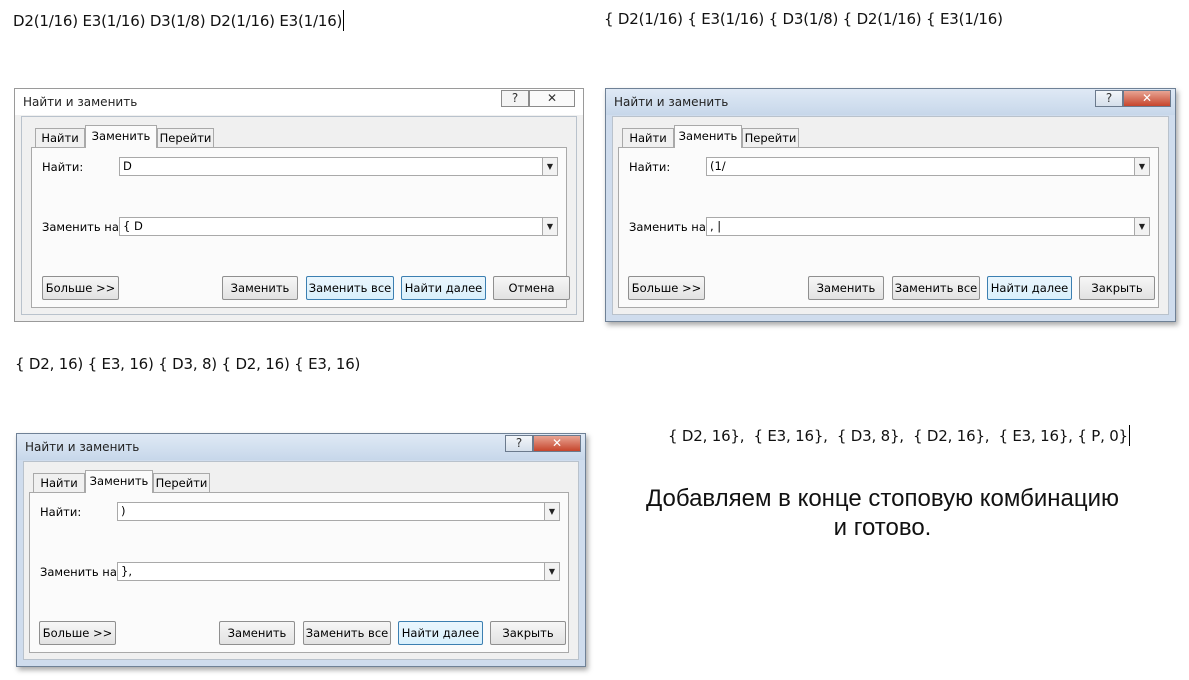  What do you see at coordinates (338, 571) in the screenshot?
I see `replace-input: }, ▼` at bounding box center [338, 571].